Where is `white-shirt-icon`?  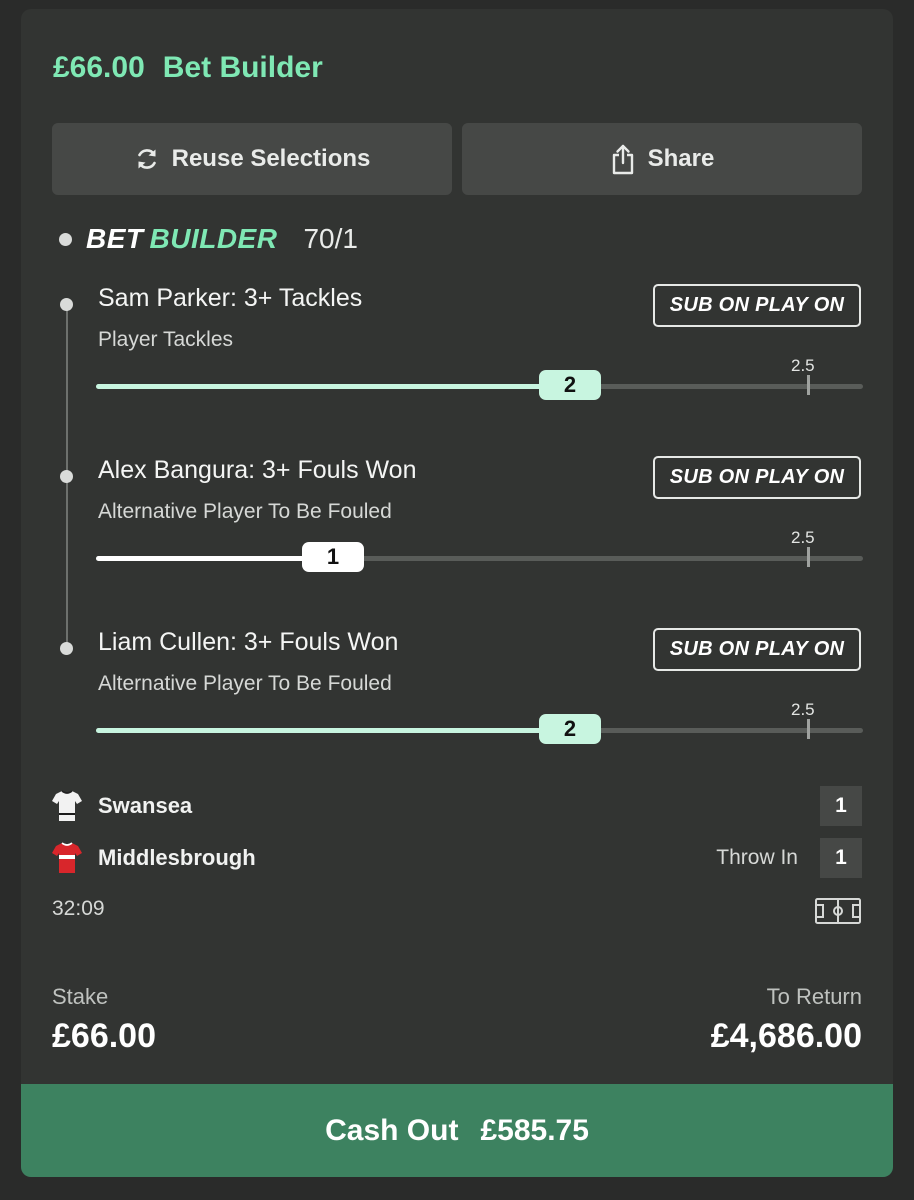
white-shirt-icon is located at coordinates (67, 805).